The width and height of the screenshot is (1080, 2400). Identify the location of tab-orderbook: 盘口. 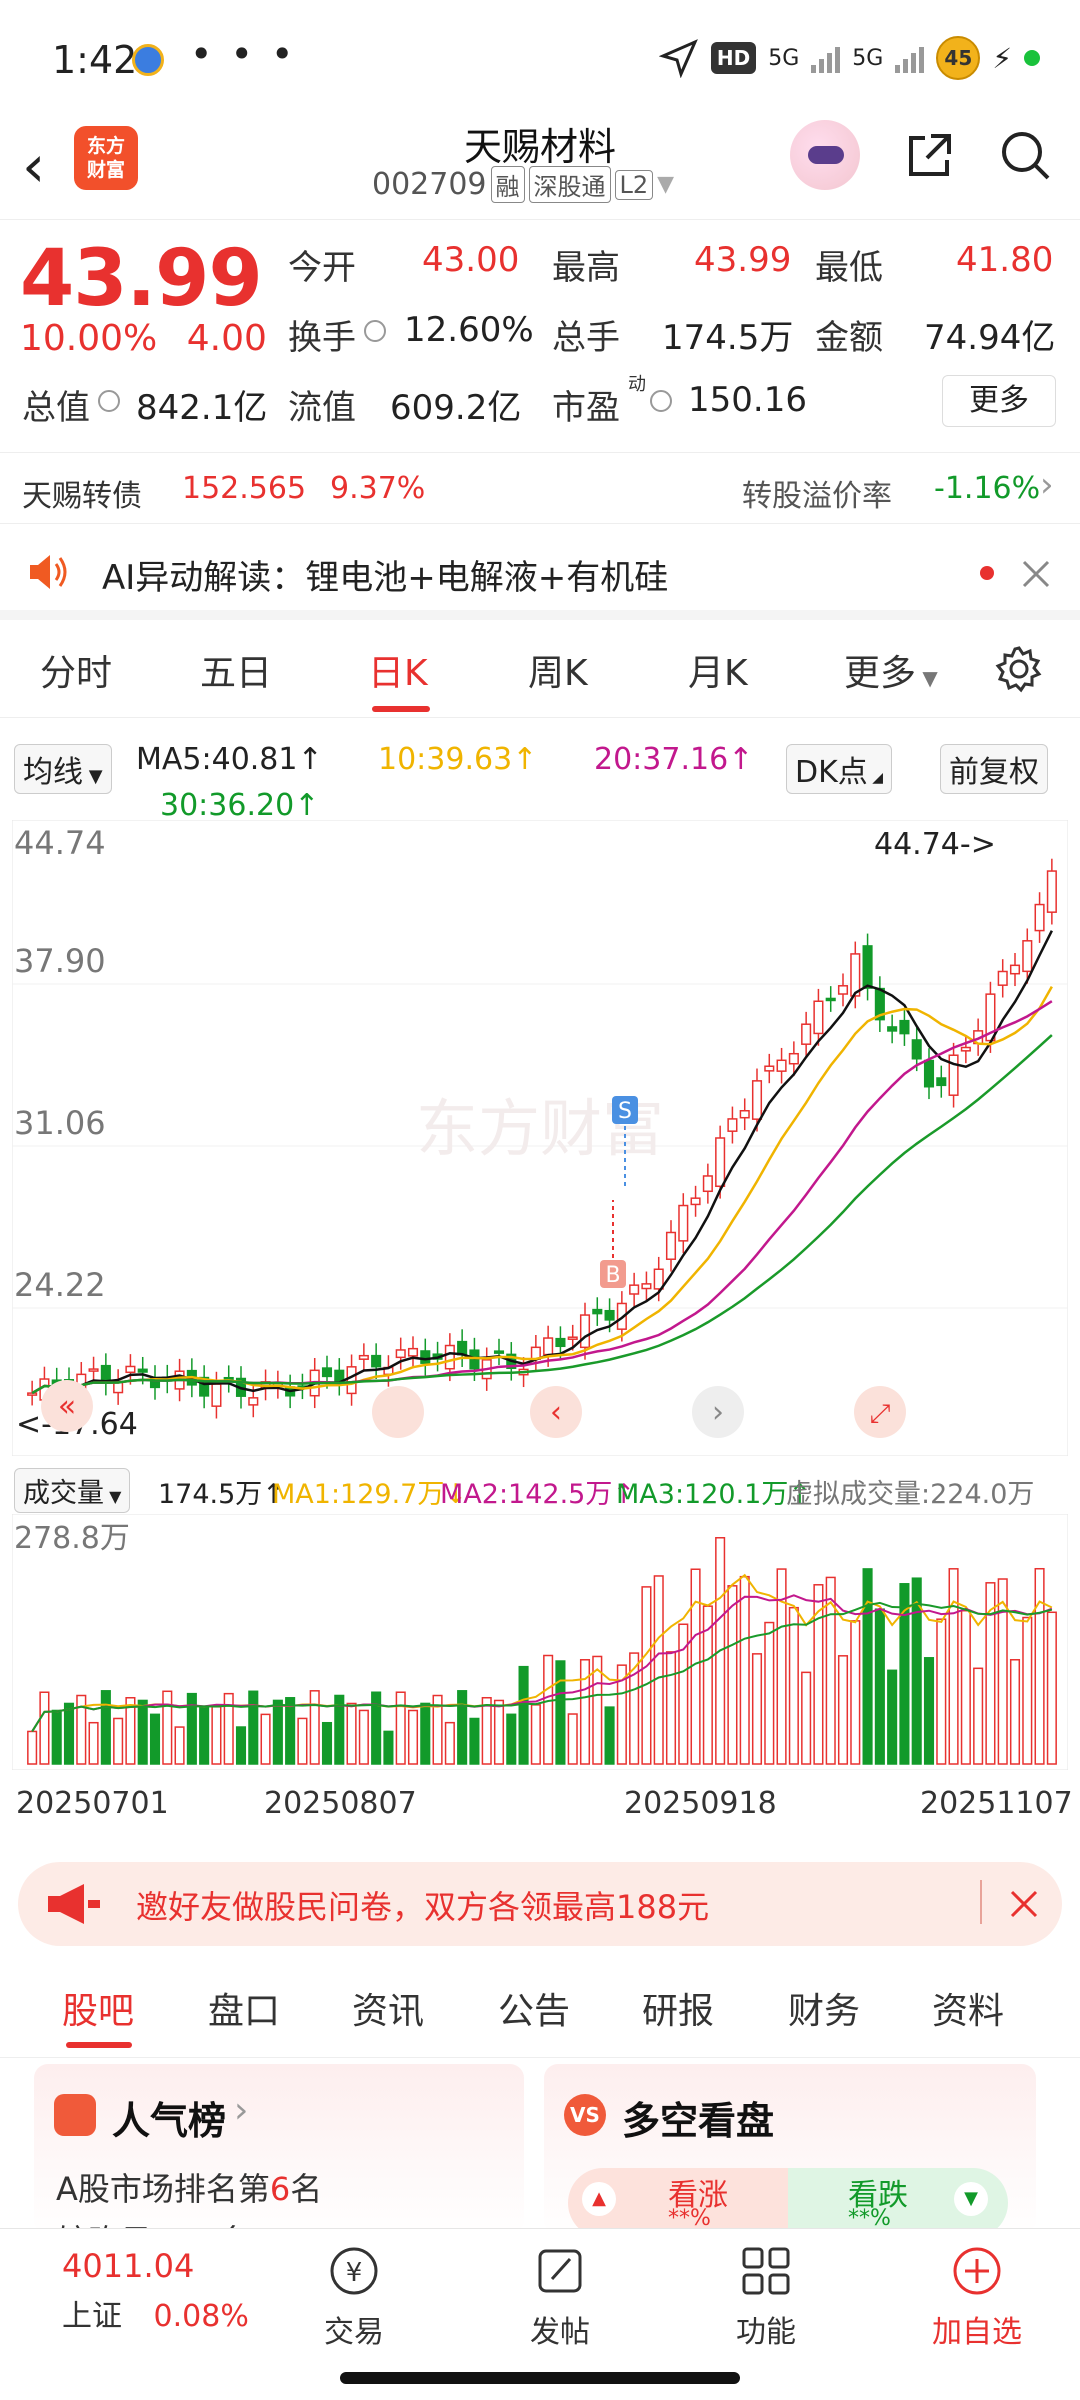
(244, 2008).